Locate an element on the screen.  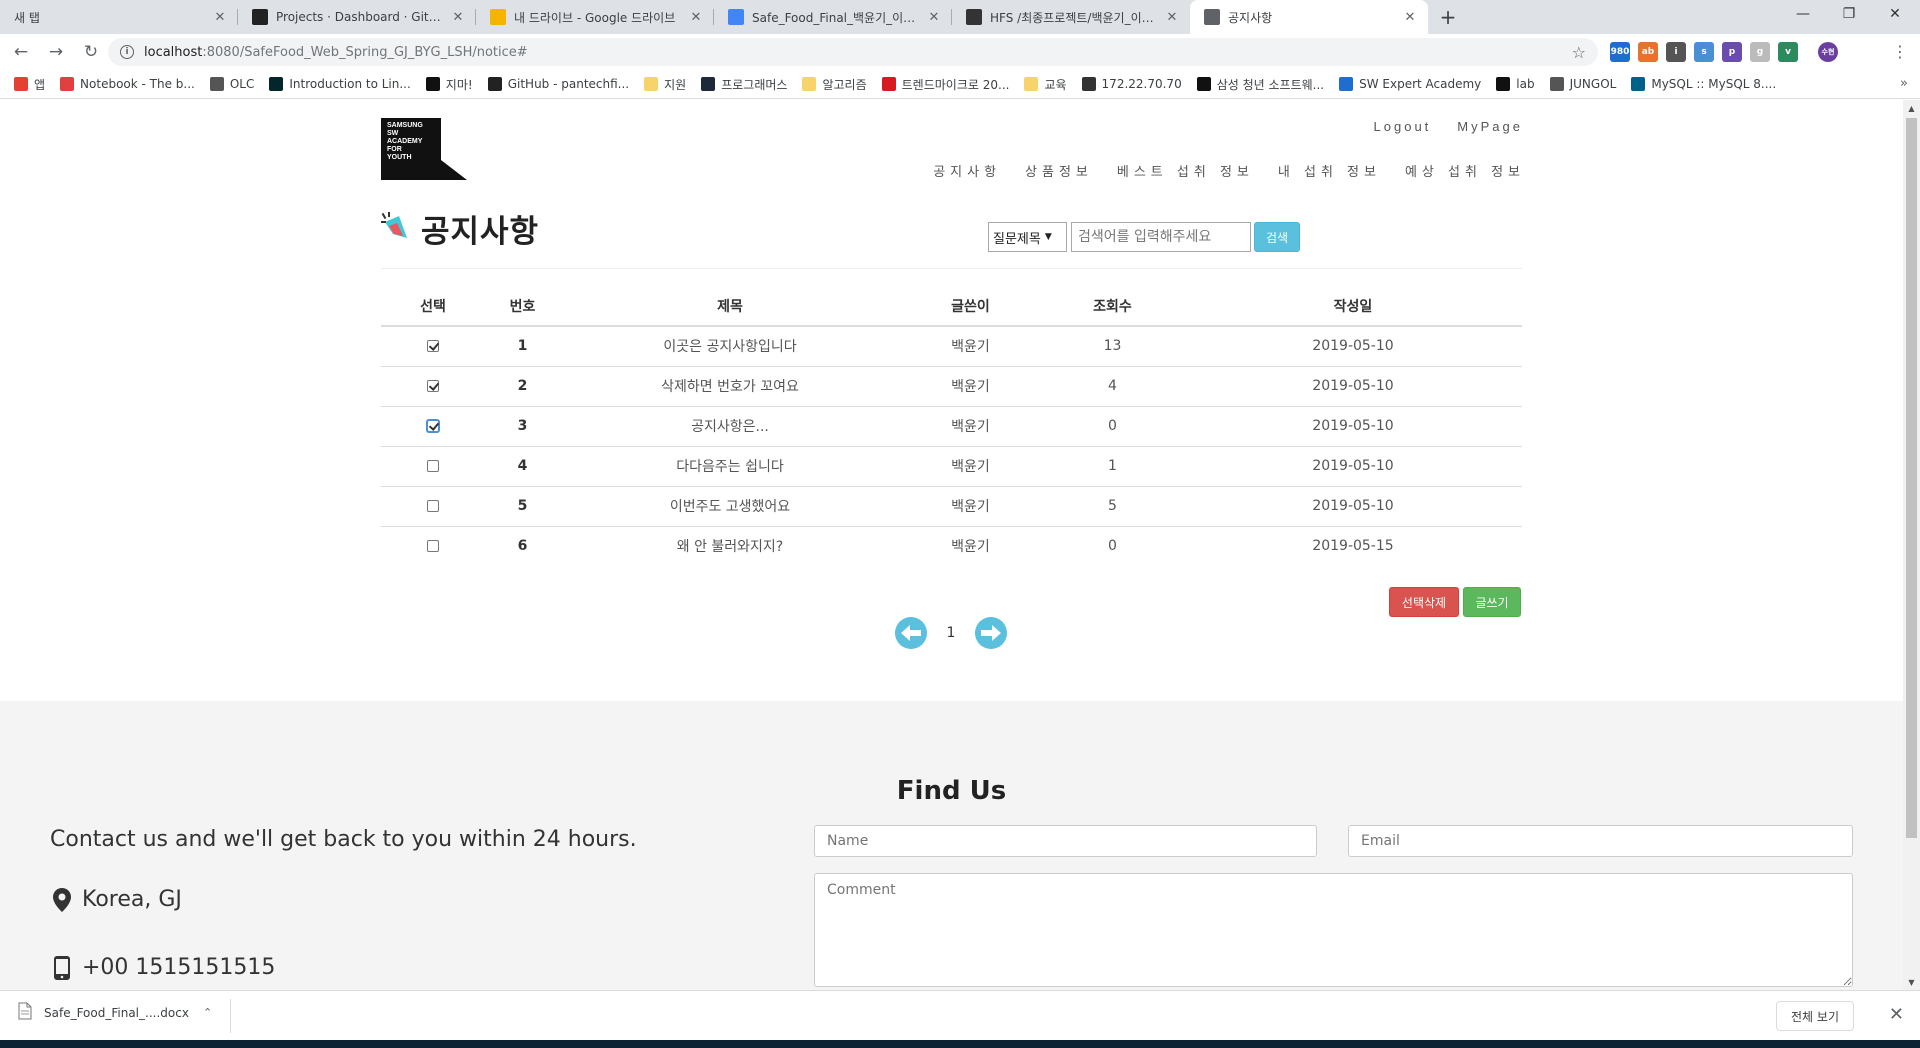
browser-tab: HFS /최종프로젝트/백윤기_이수... ✕ is located at coordinates (1071, 17).